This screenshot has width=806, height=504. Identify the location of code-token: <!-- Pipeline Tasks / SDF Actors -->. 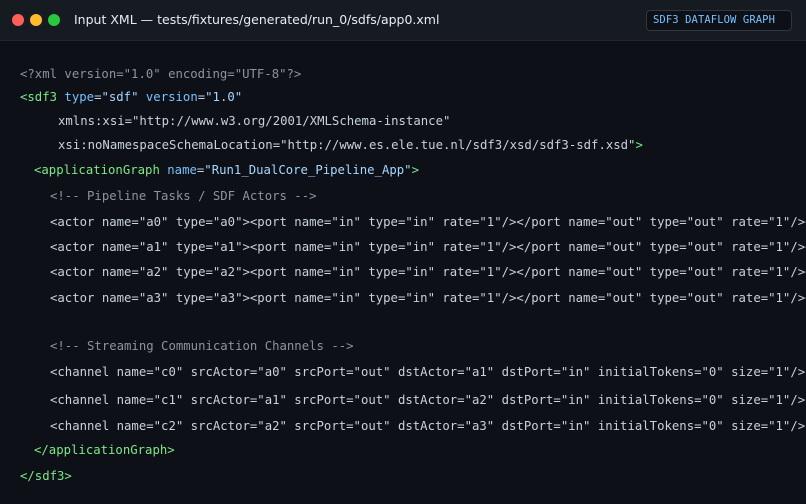
(183, 196).